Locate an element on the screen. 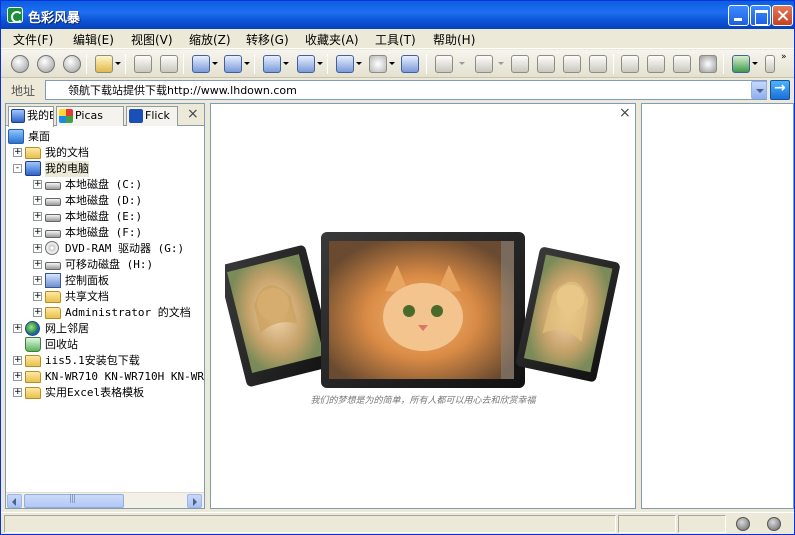 The height and width of the screenshot is (535, 795). network-icon is located at coordinates (32, 328).